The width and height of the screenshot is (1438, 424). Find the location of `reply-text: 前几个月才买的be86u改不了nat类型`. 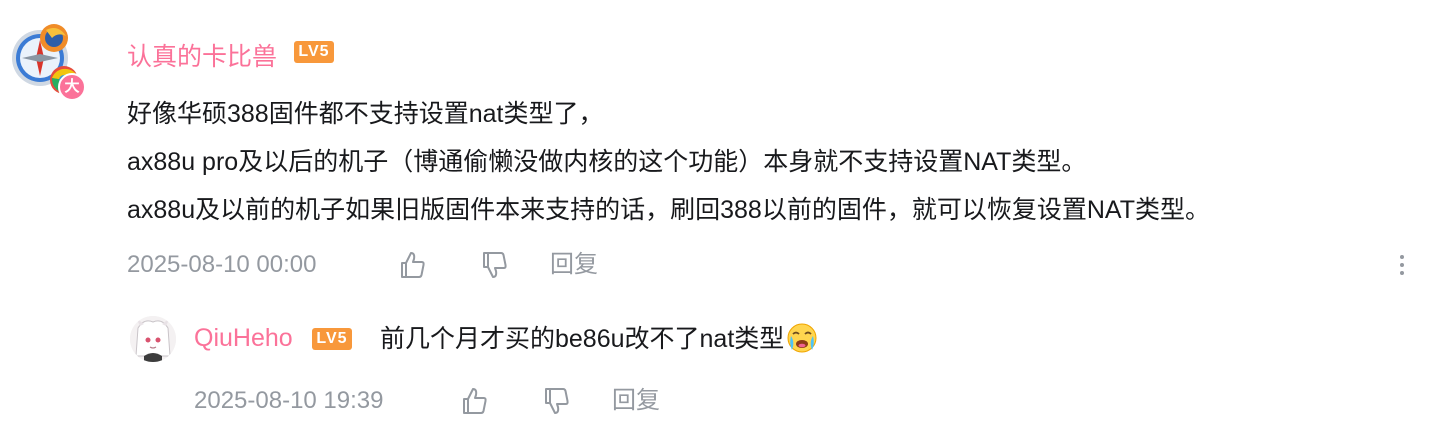

reply-text: 前几个月才买的be86u改不了nat类型 is located at coordinates (599, 339).